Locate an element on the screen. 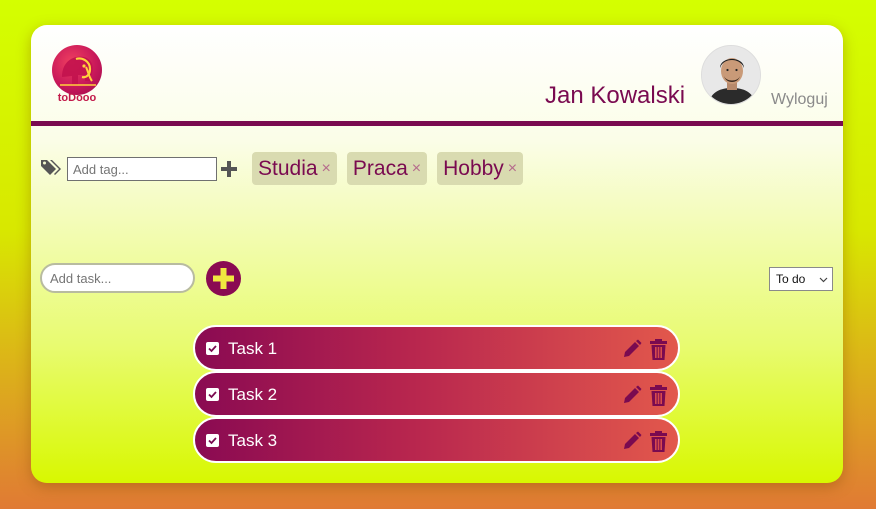  task-filter-select: To do is located at coordinates (801, 279).